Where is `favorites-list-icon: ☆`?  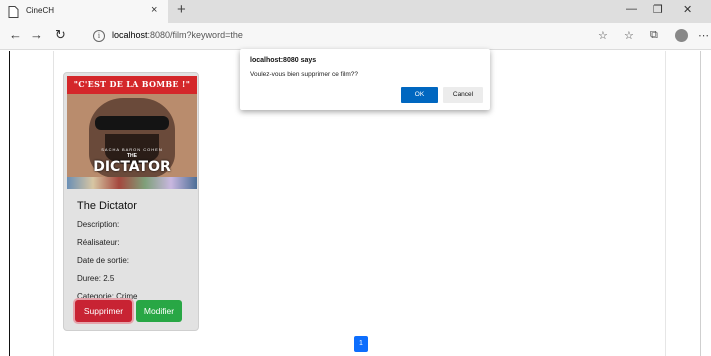 favorites-list-icon: ☆ is located at coordinates (629, 35).